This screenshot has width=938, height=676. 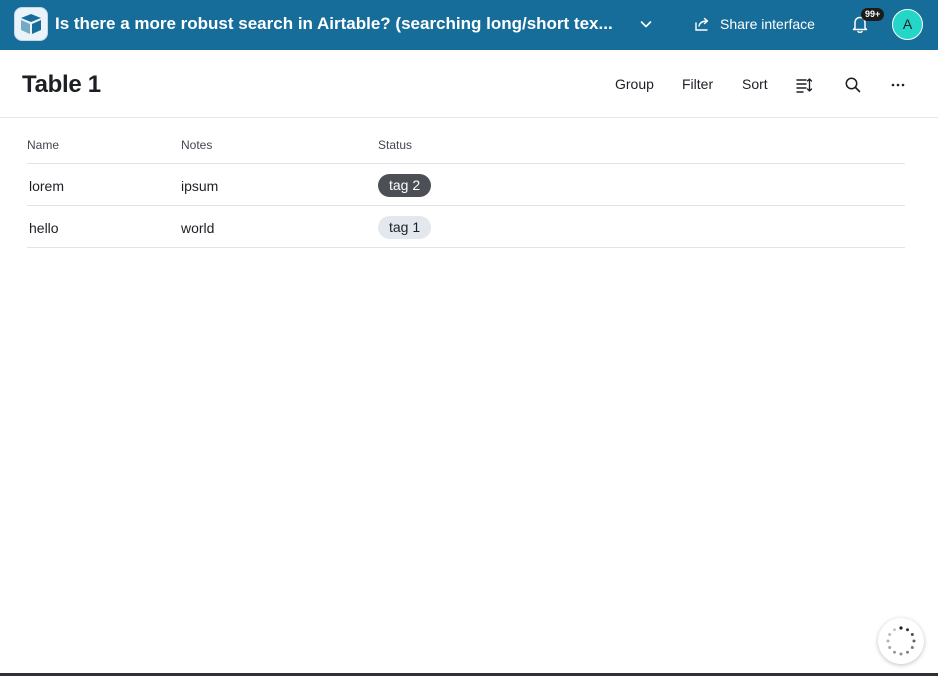 I want to click on filter-button: Filter, so click(x=697, y=84).